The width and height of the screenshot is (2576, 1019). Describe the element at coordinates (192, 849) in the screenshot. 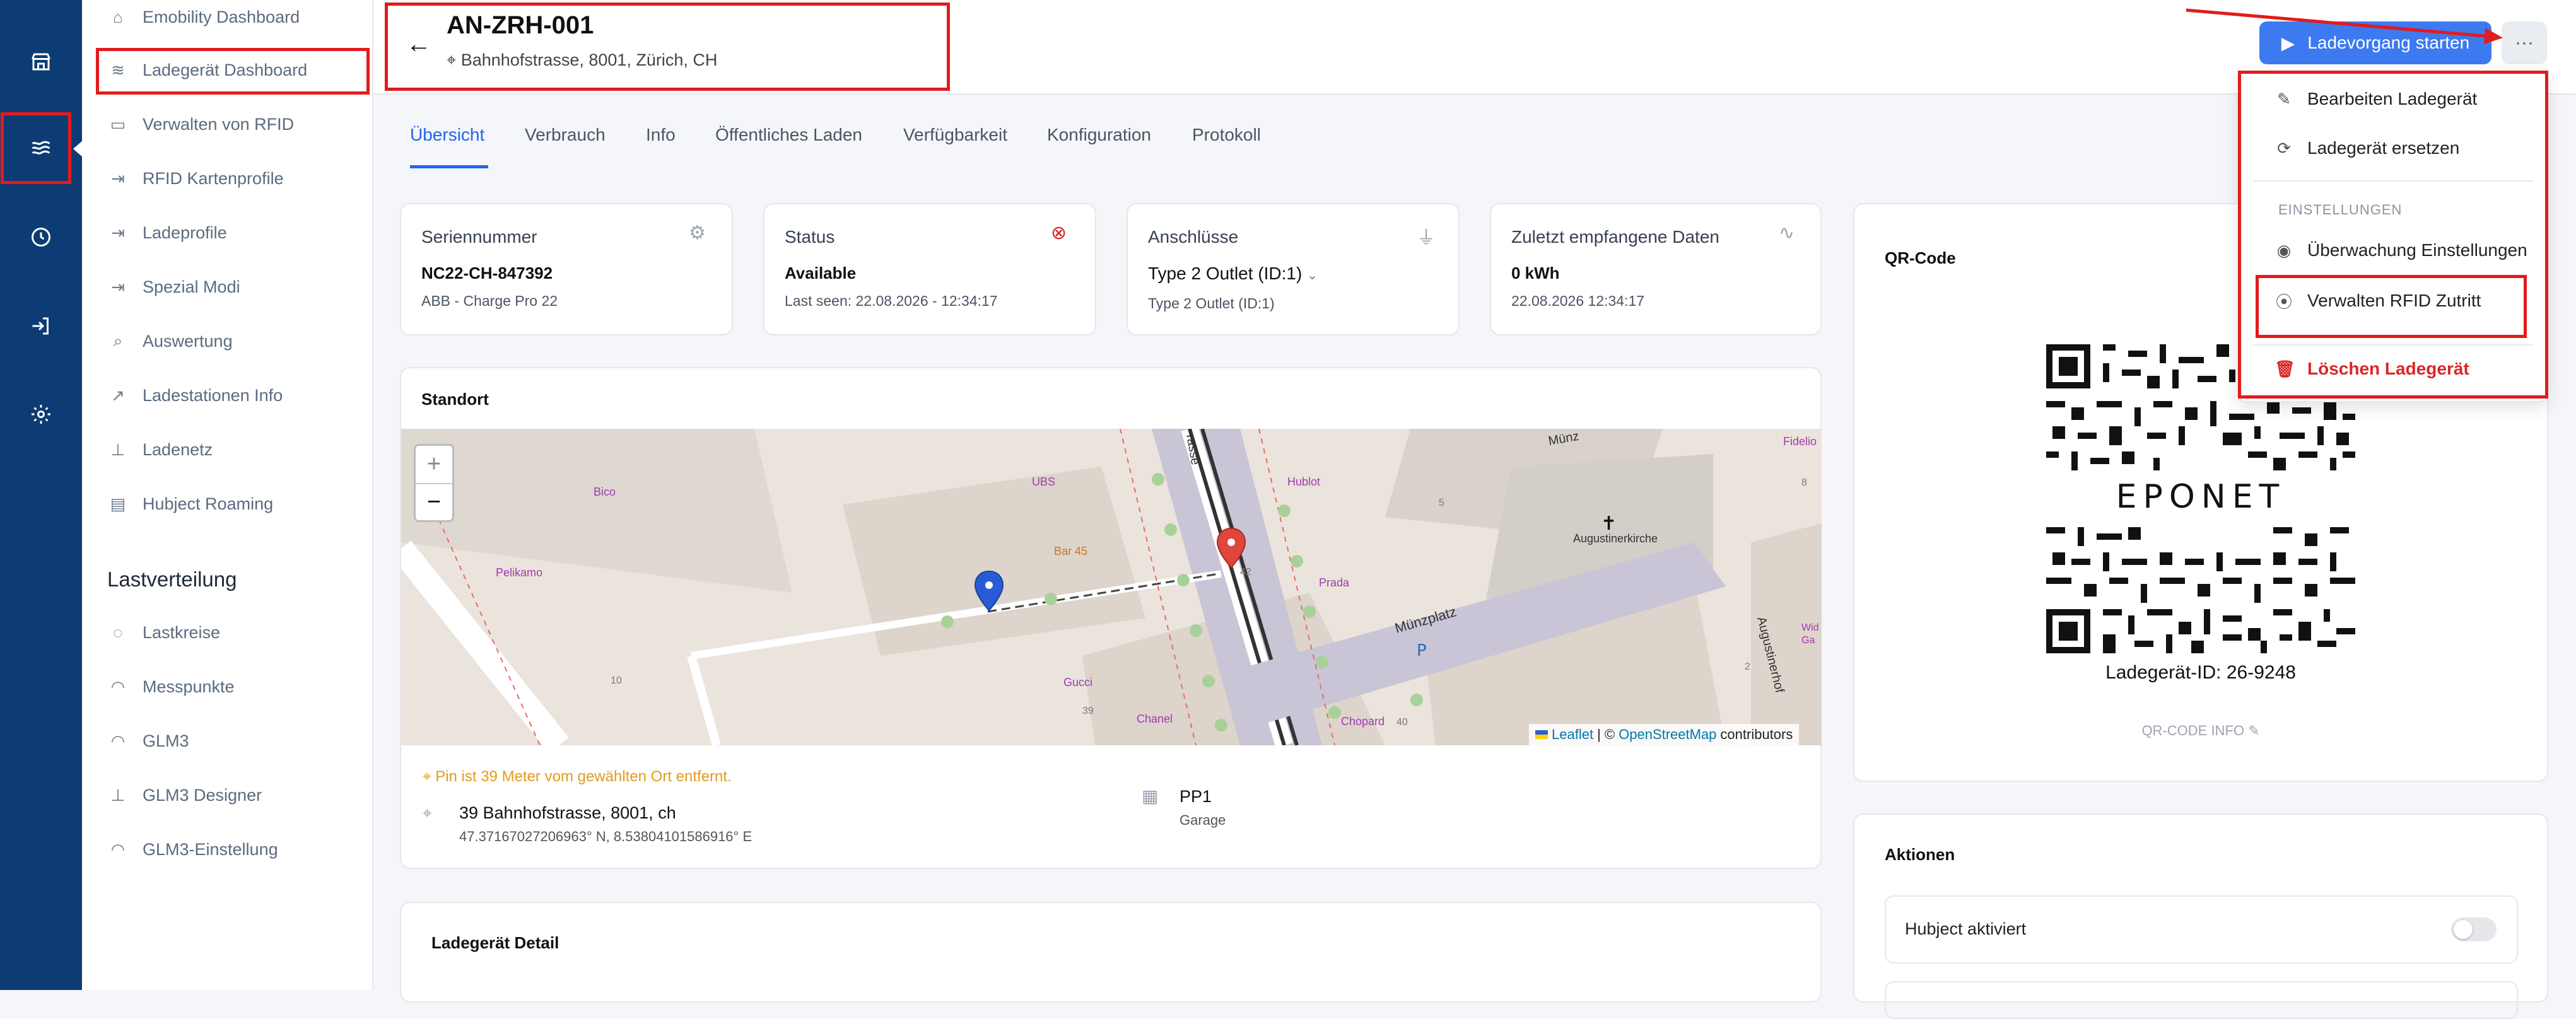

I see `sidebar-item-glm3-einstellung: ◠ GLM3-Einstellung` at that location.